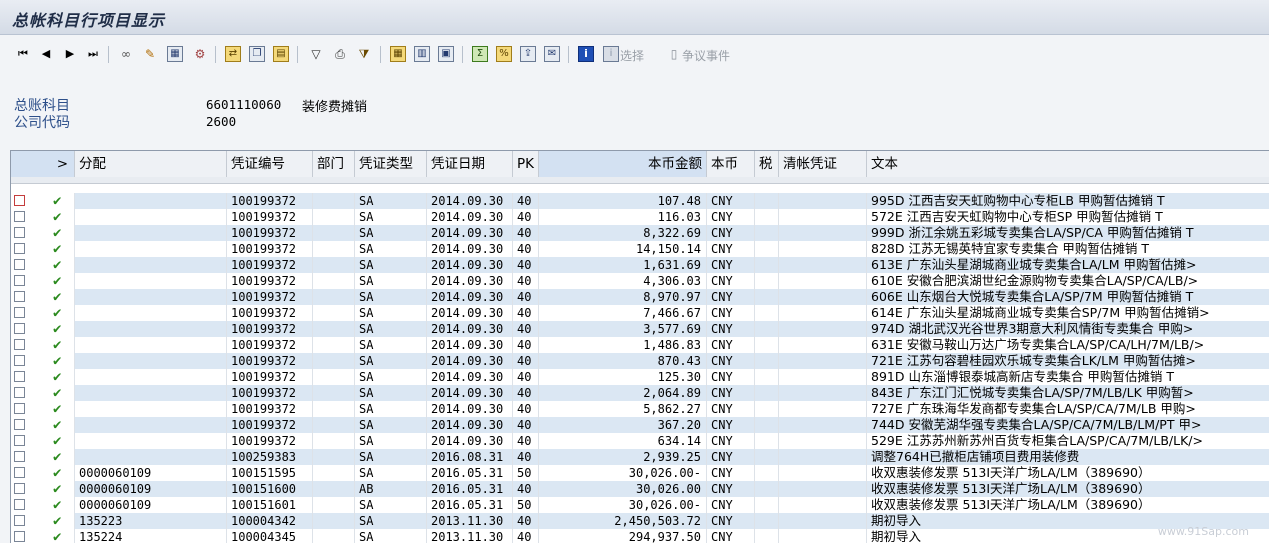  Describe the element at coordinates (623, 536) in the screenshot. I see `cell-amount: 294,937.50` at that location.